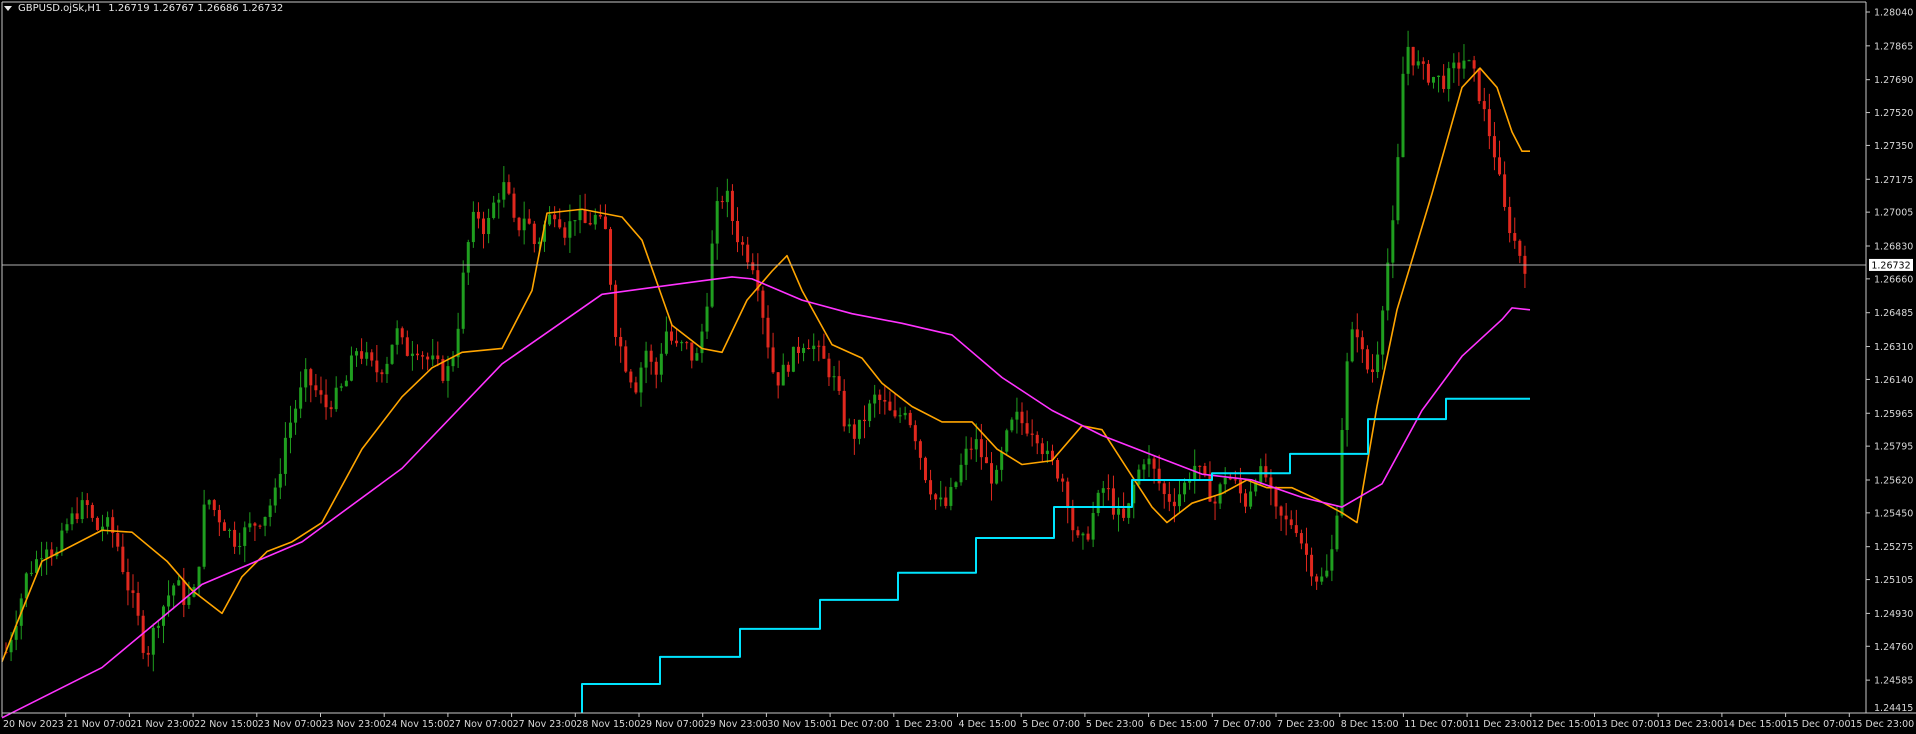  Describe the element at coordinates (33, 724) in the screenshot. I see `time-tick-label: 20 Nov 2023` at that location.